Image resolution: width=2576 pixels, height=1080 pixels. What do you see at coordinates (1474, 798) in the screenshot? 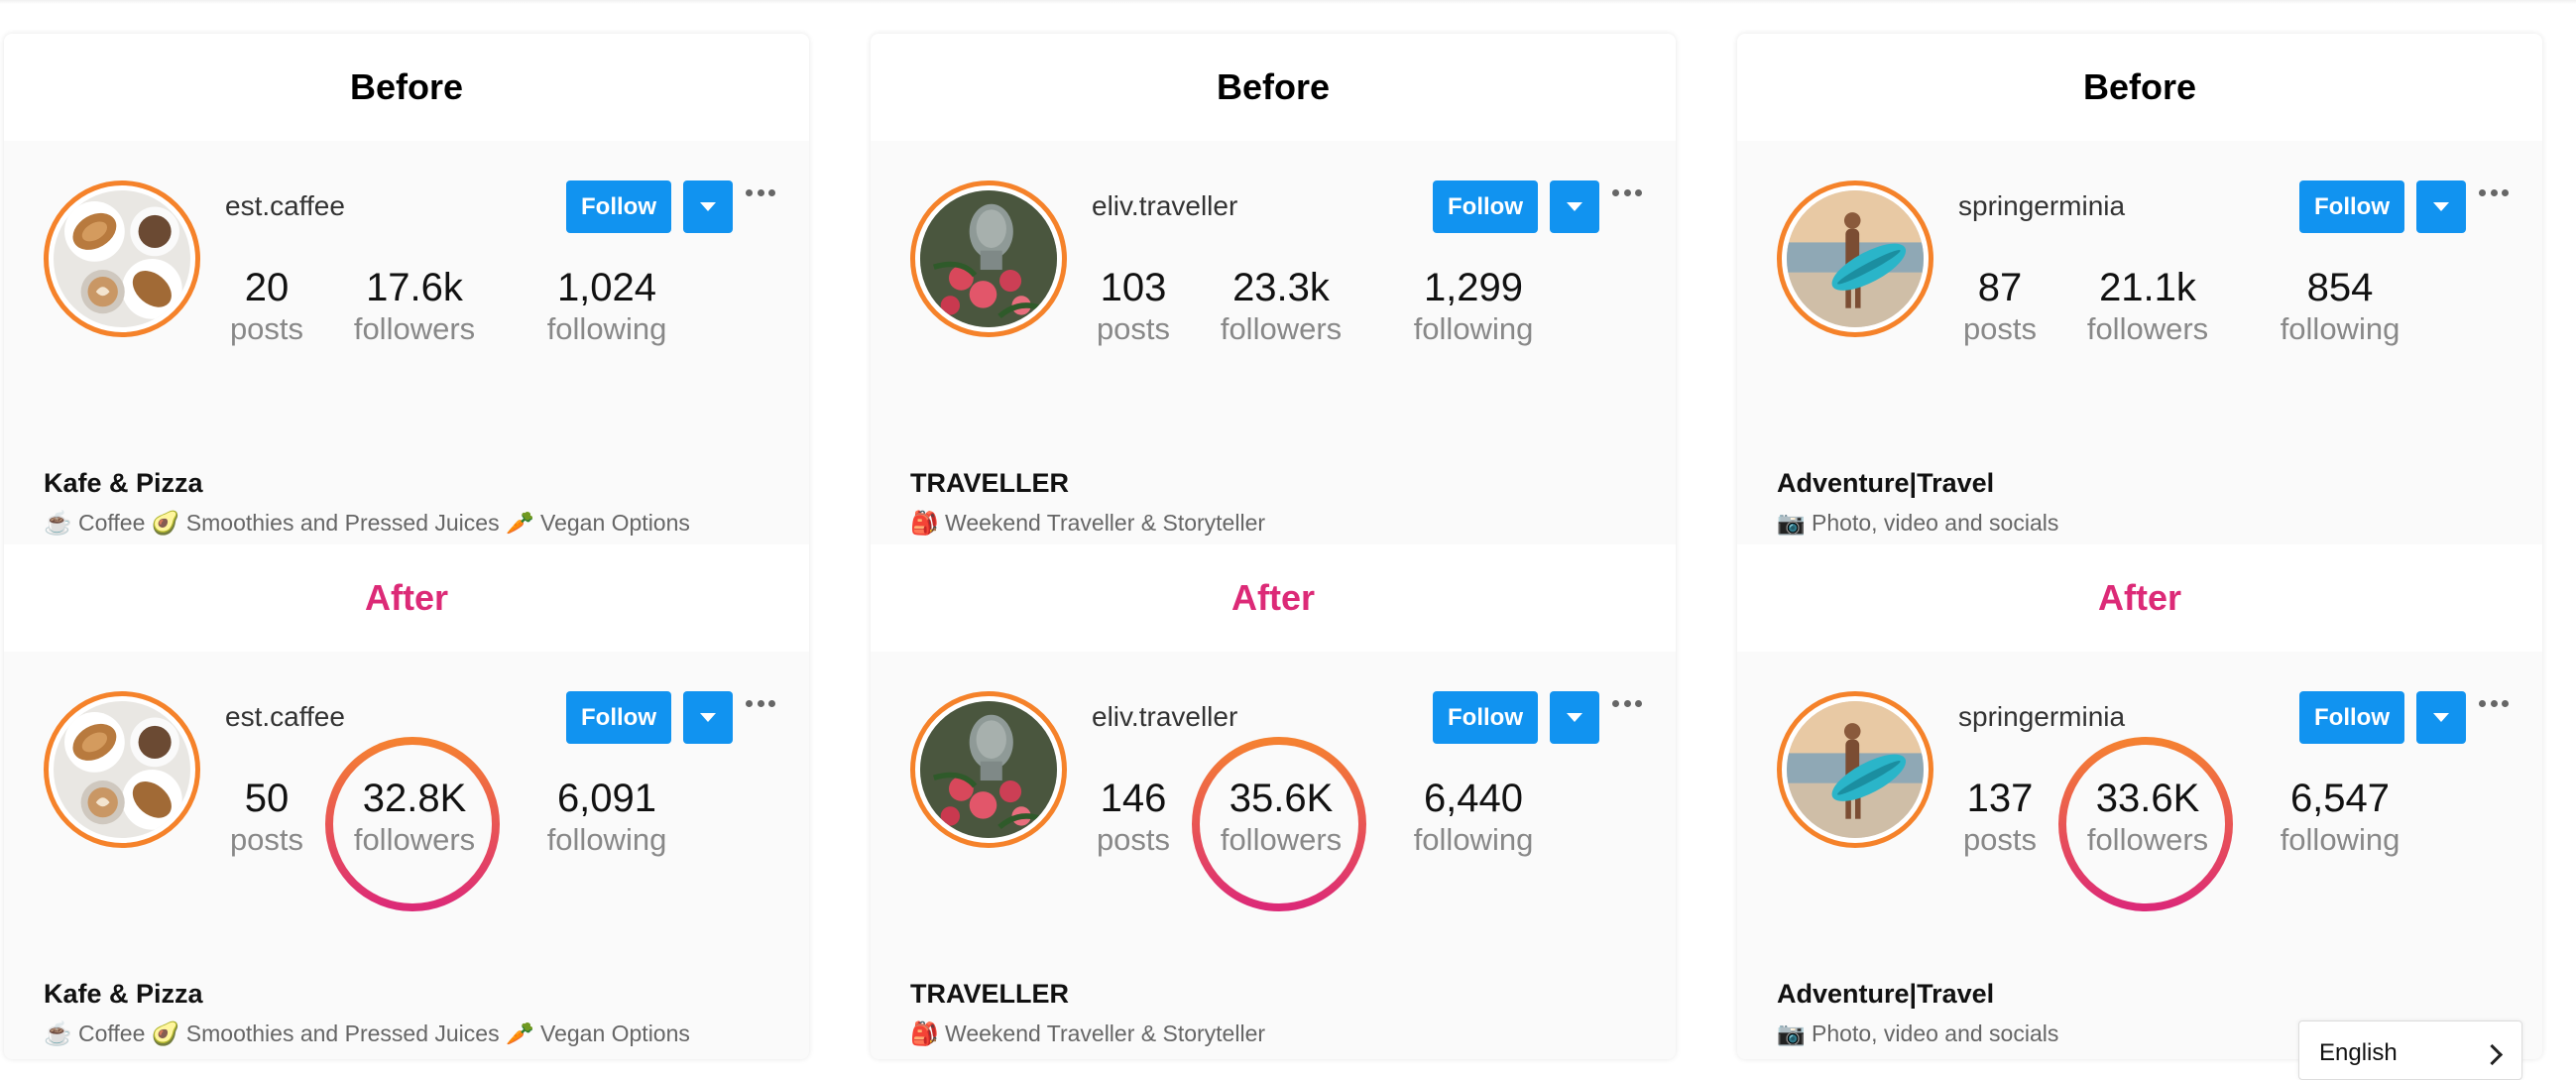
I see `following-count: 6,440` at bounding box center [1474, 798].